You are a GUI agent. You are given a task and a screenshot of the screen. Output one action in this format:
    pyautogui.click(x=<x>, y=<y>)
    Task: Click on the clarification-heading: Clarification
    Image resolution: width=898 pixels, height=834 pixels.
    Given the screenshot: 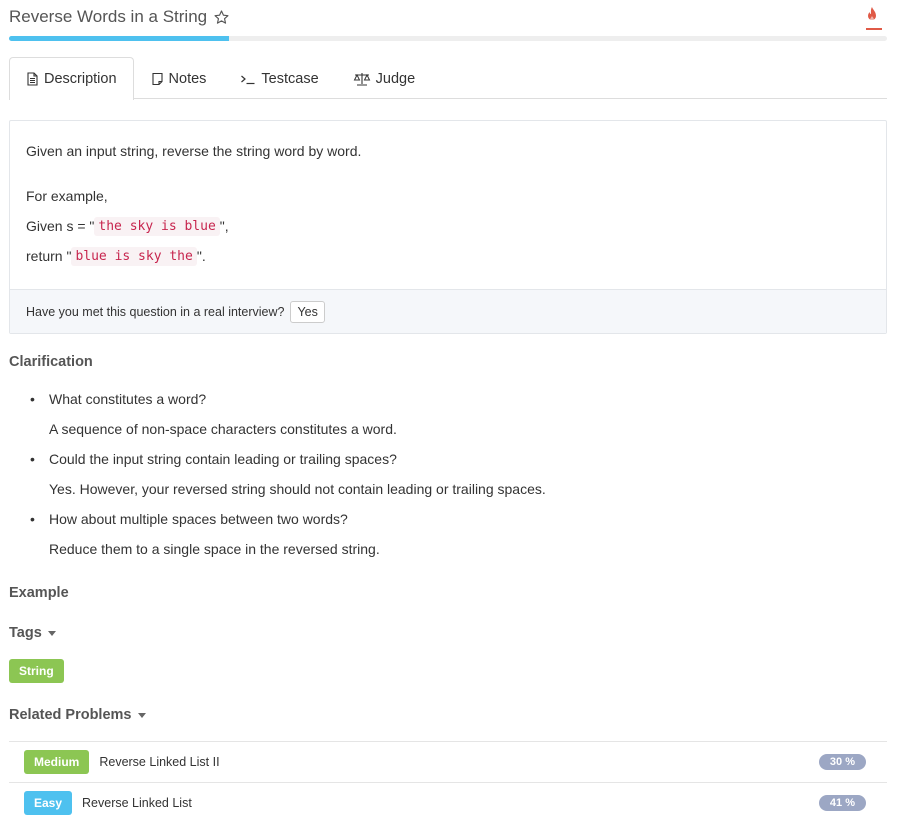 What is the action you would take?
    pyautogui.click(x=51, y=362)
    